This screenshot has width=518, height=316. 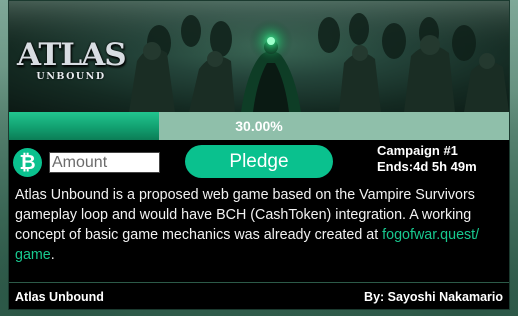 I want to click on progress-percent: 30.00%, so click(x=259, y=126).